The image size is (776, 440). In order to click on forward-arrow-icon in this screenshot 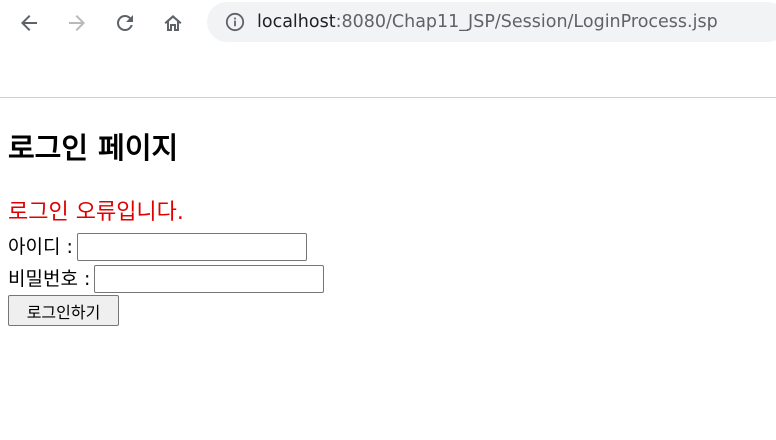, I will do `click(77, 23)`.